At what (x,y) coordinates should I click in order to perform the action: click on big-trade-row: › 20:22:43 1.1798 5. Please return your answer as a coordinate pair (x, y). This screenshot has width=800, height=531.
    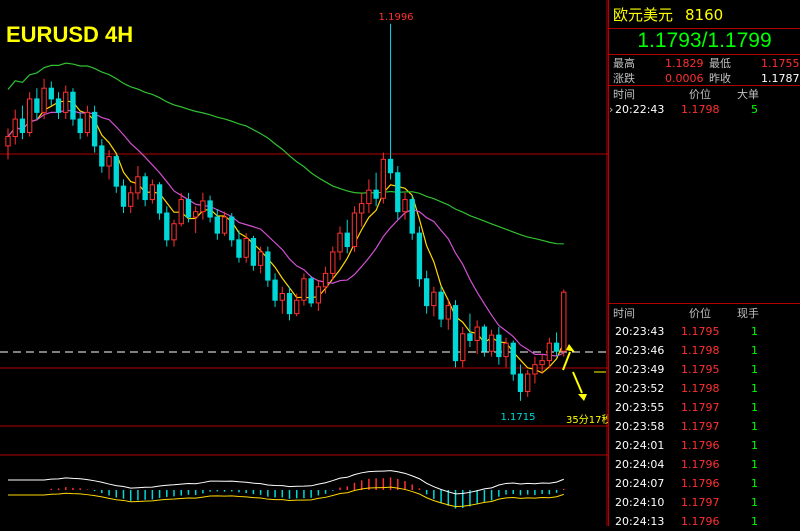
    Looking at the image, I should click on (704, 109).